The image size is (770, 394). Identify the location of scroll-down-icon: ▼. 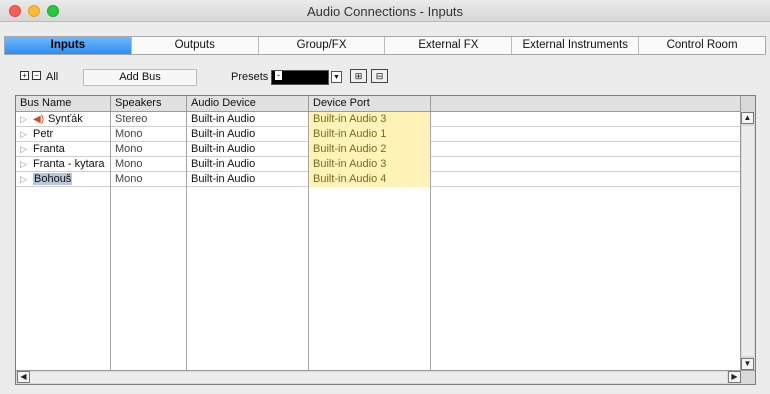
(747, 364).